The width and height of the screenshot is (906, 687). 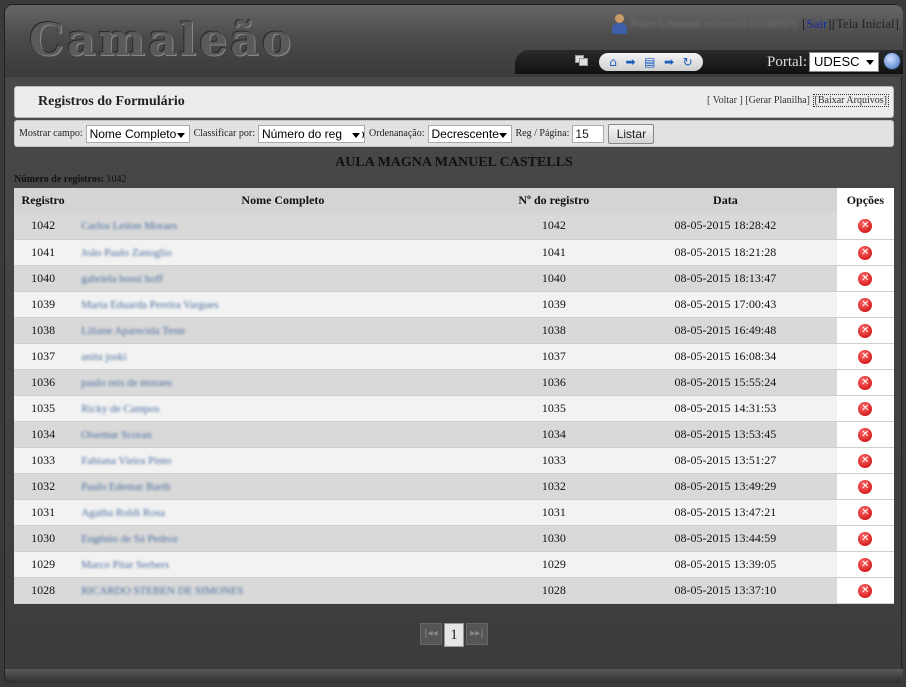 I want to click on order-select: Decrescente, so click(x=469, y=133).